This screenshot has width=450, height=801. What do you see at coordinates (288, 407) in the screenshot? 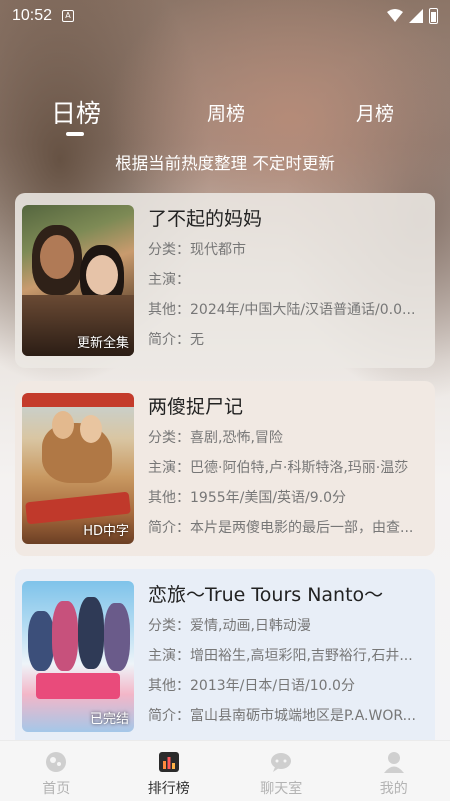
I see `item-title: 两傻捉尸记` at bounding box center [288, 407].